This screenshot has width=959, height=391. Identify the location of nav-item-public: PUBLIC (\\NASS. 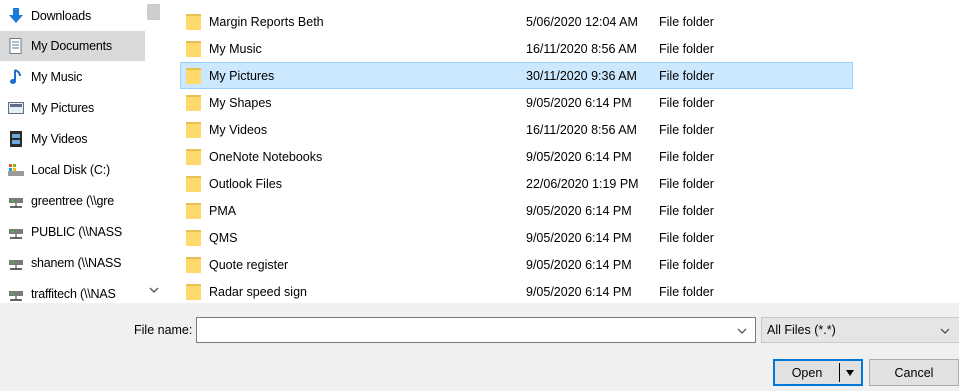
(72, 232).